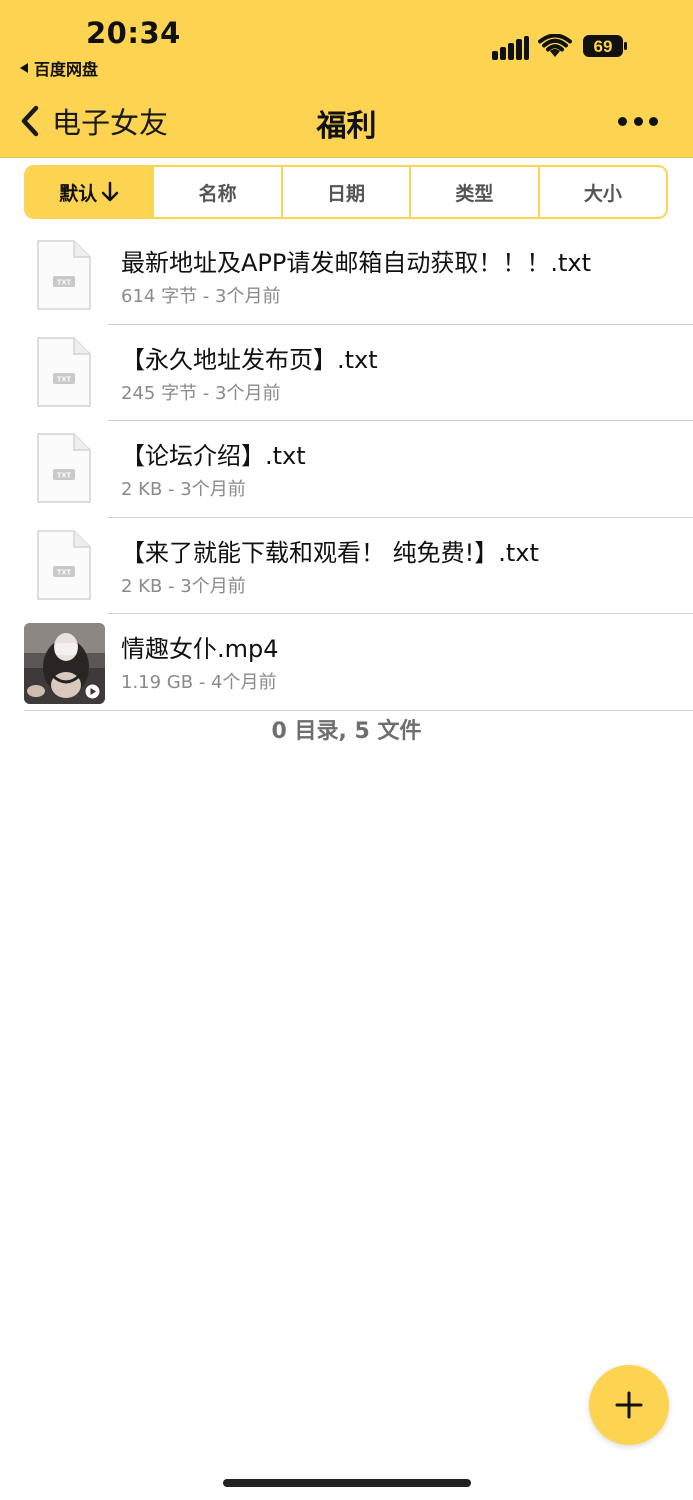  I want to click on plus-icon, so click(629, 1405).